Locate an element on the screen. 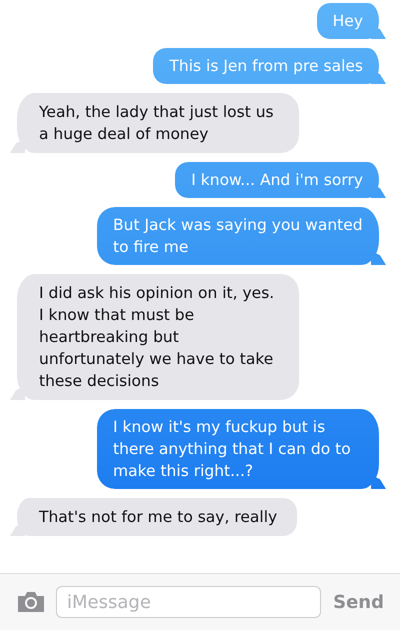 Image resolution: width=400 pixels, height=630 pixels. message-bubble: That's not for me to say, really is located at coordinates (154, 517).